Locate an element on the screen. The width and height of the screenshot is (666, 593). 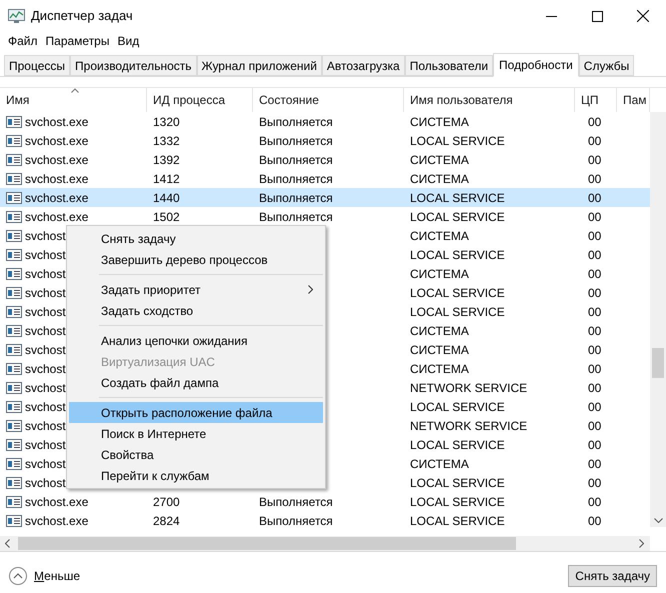
column-header: Пам is located at coordinates (633, 100).